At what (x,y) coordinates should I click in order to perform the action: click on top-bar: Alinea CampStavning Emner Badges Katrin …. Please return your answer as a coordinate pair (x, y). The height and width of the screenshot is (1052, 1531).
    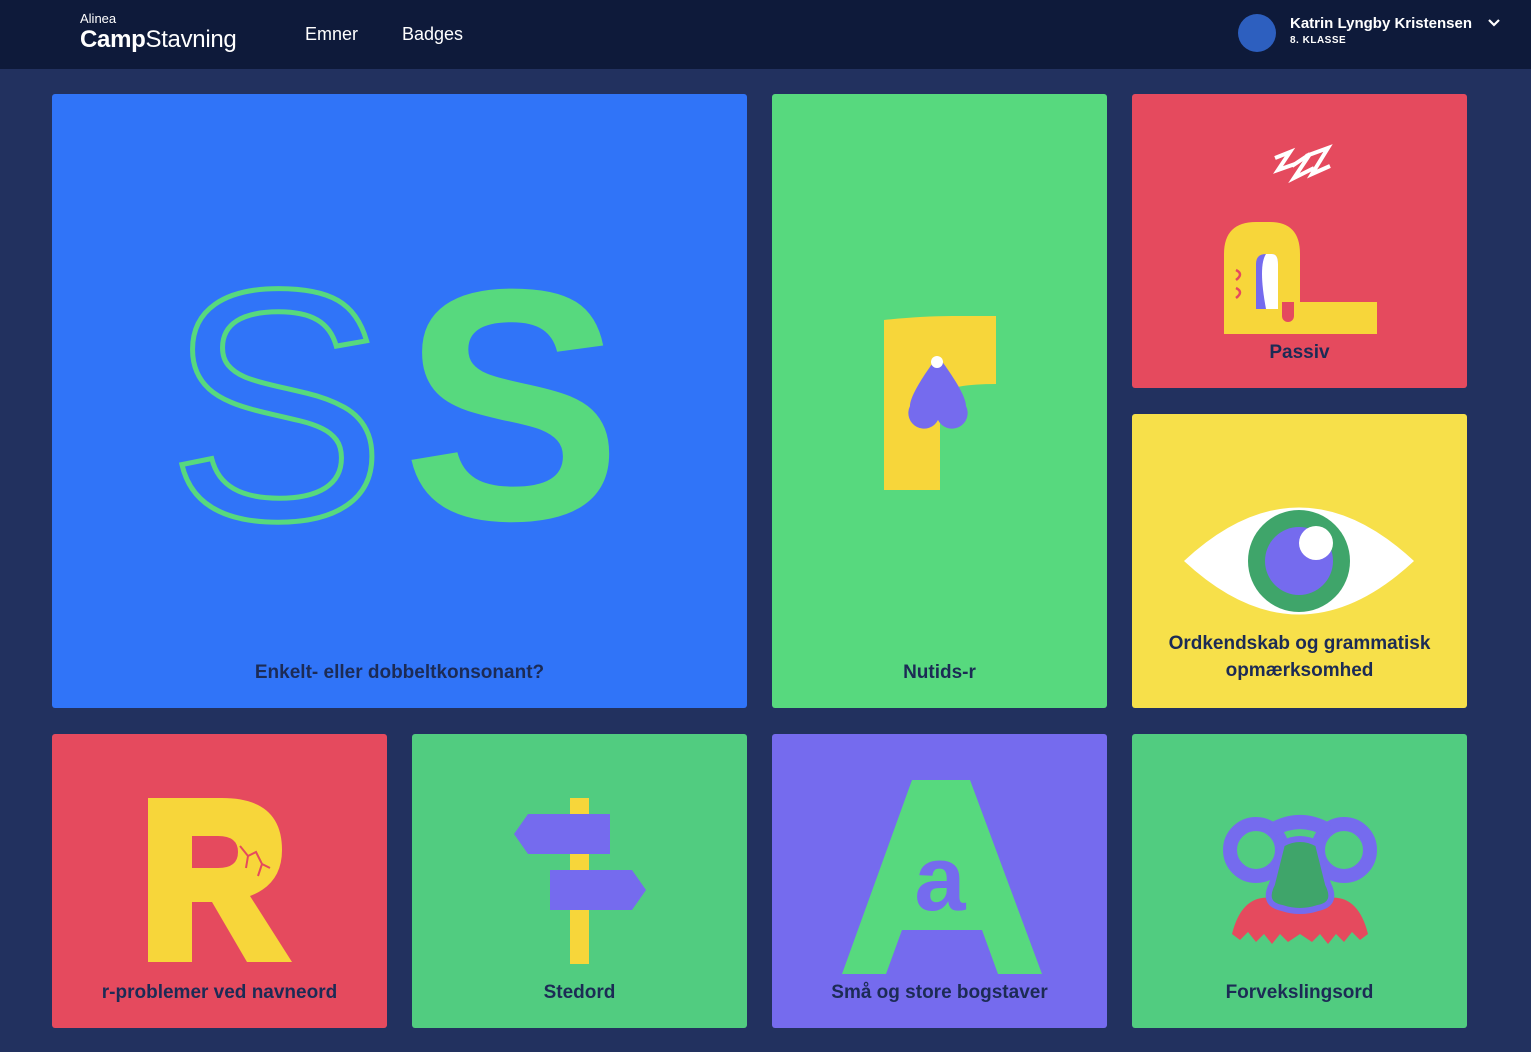
    Looking at the image, I should click on (765, 34).